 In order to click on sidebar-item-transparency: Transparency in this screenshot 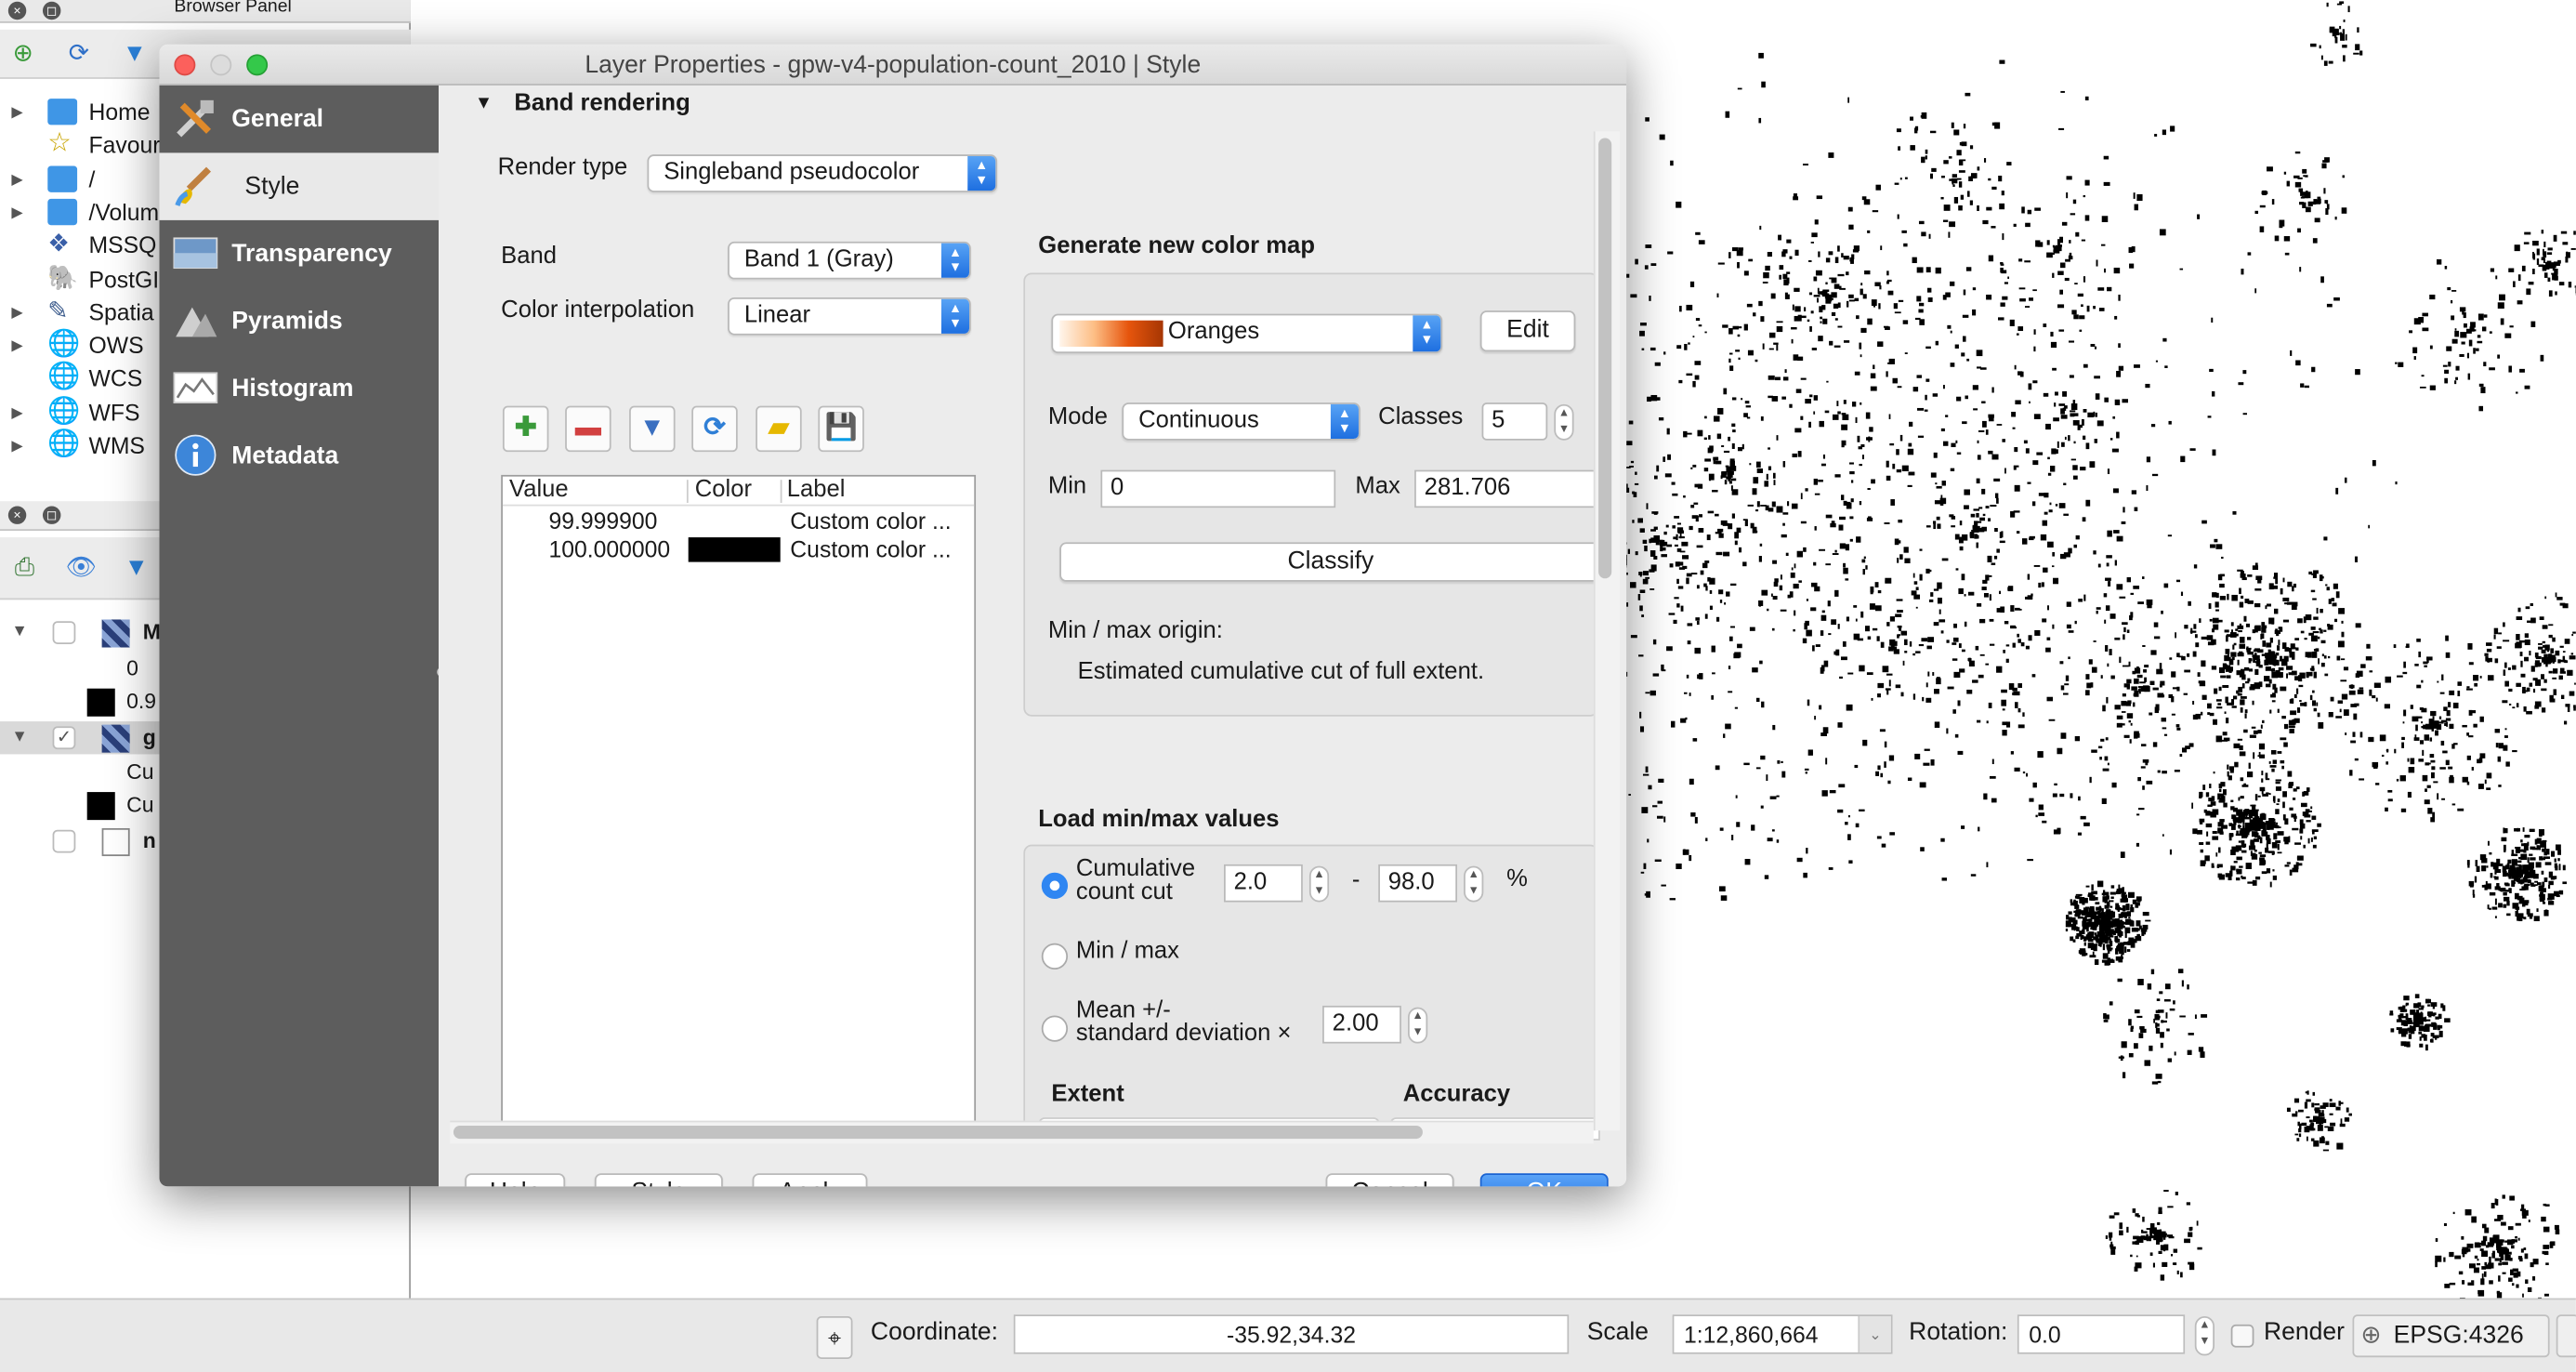, I will do `click(299, 253)`.